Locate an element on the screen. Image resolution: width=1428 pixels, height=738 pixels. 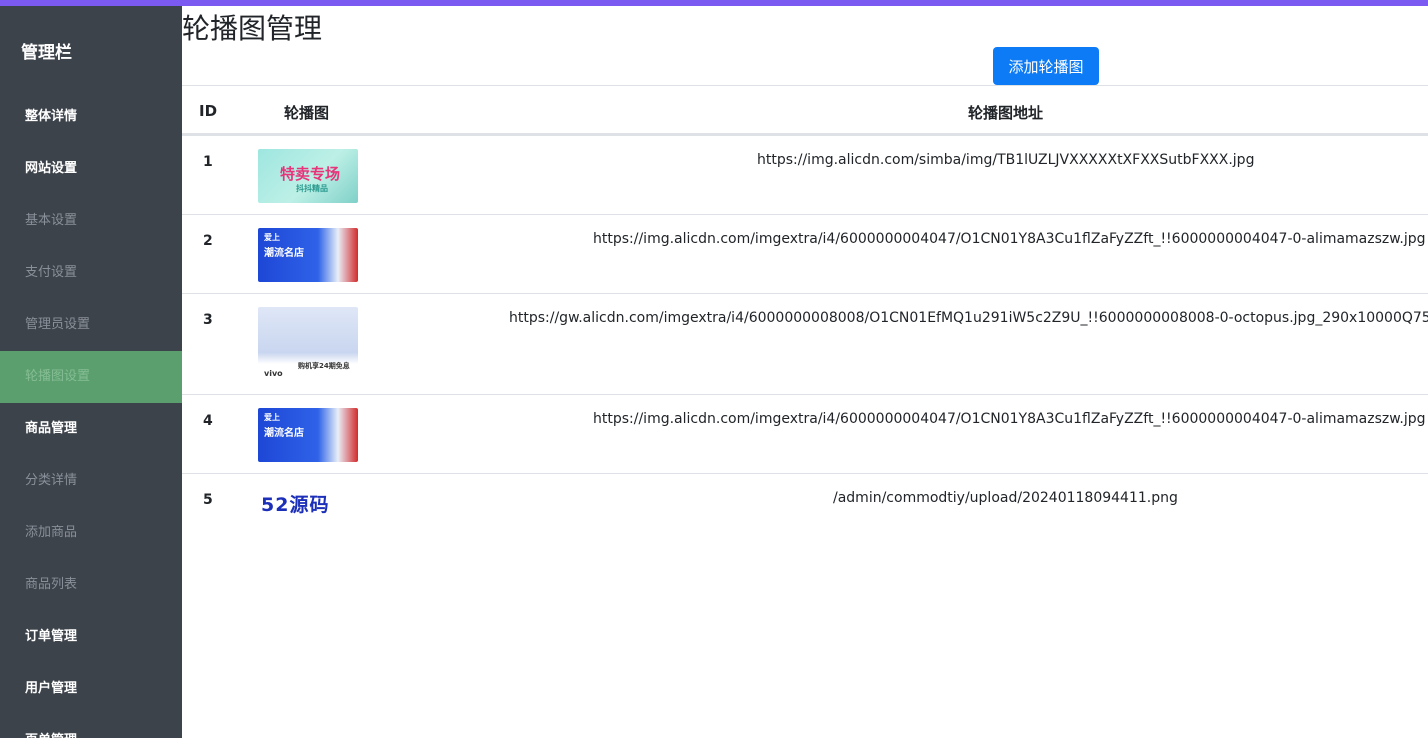
carousel-thumbnail: 52源码 is located at coordinates (308, 502).